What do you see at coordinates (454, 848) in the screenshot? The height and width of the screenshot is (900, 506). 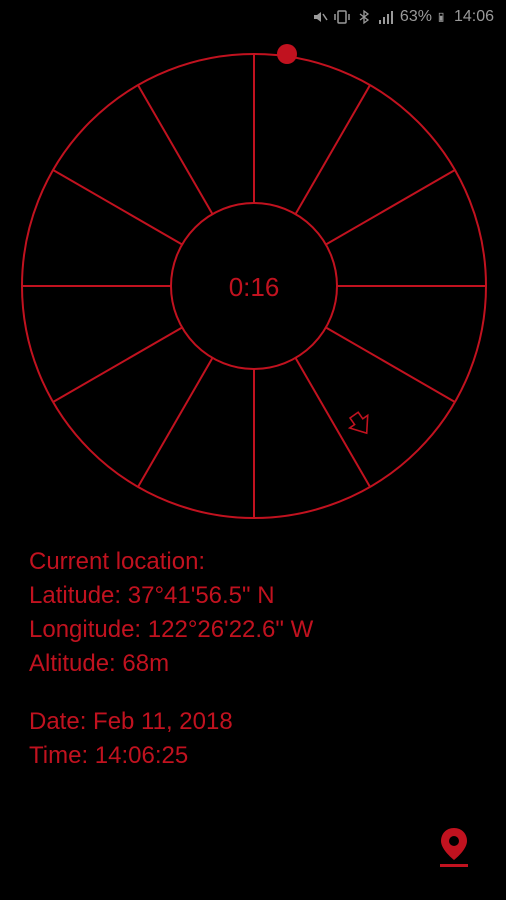 I see `location-pin-icon` at bounding box center [454, 848].